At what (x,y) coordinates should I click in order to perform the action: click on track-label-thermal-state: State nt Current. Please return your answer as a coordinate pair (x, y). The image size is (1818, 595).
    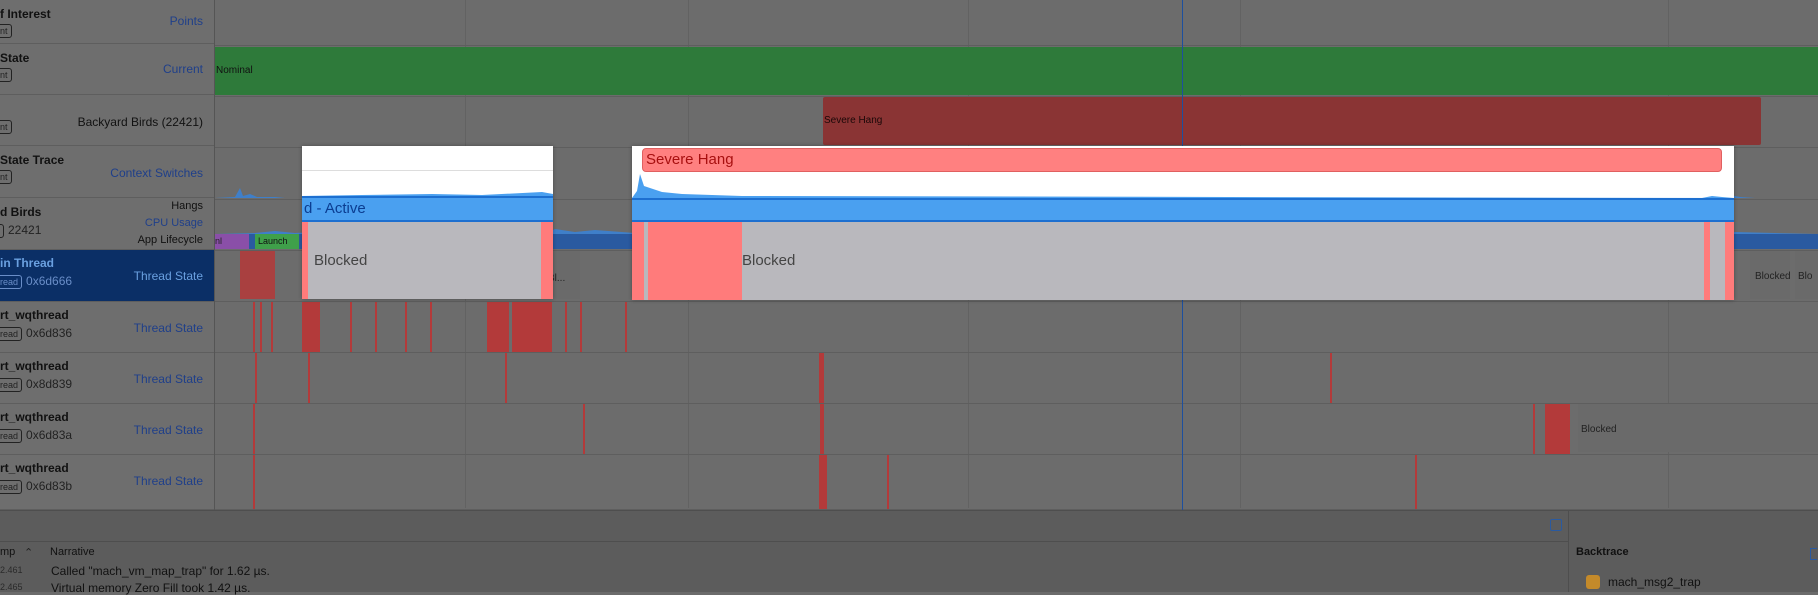
    Looking at the image, I should click on (107, 69).